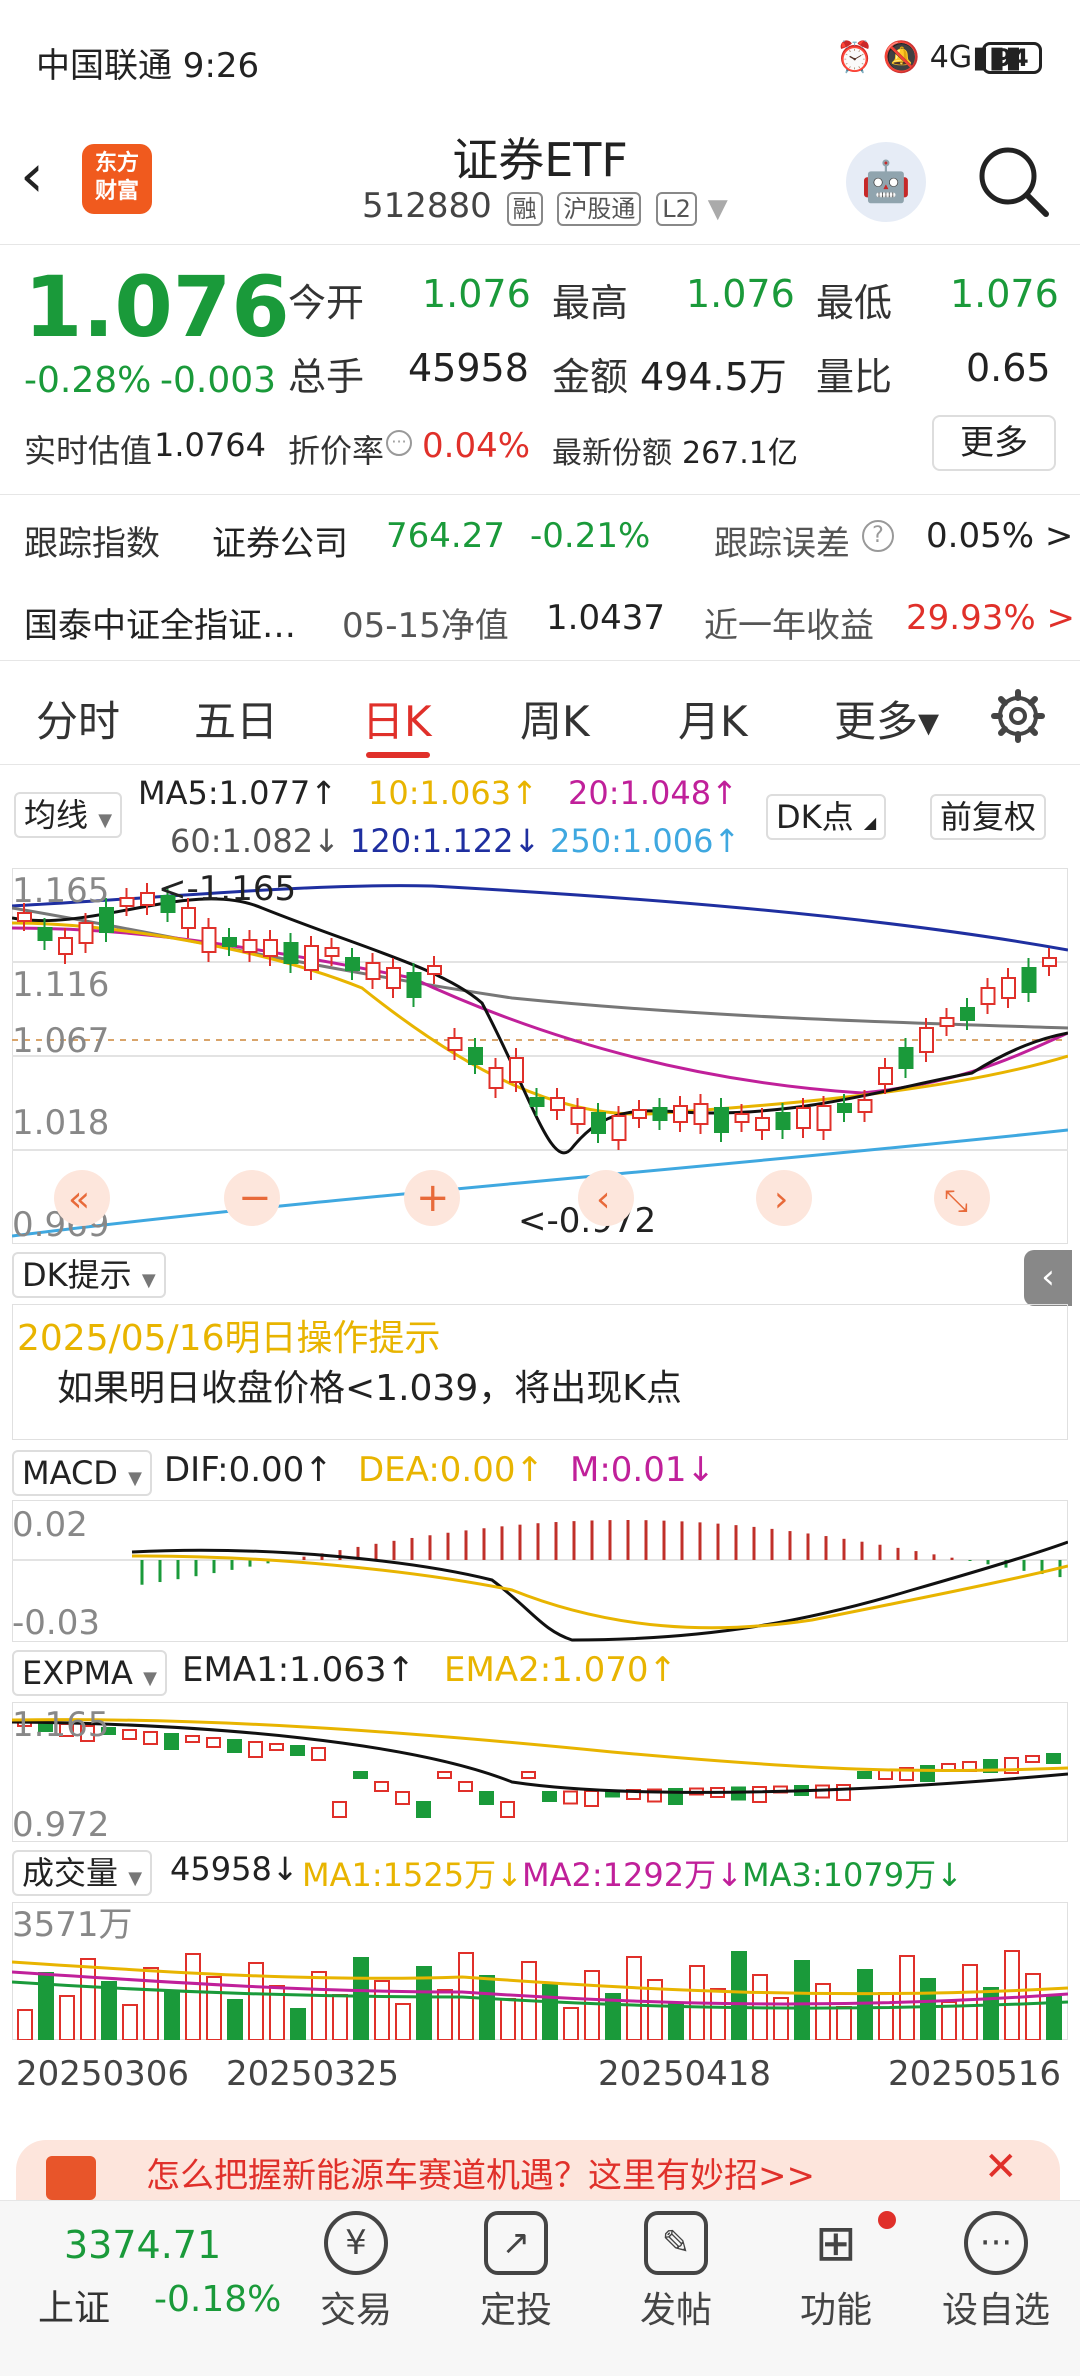 The width and height of the screenshot is (1080, 2376). Describe the element at coordinates (82, 1473) in the screenshot. I see `macd-select: MACD ▼` at that location.